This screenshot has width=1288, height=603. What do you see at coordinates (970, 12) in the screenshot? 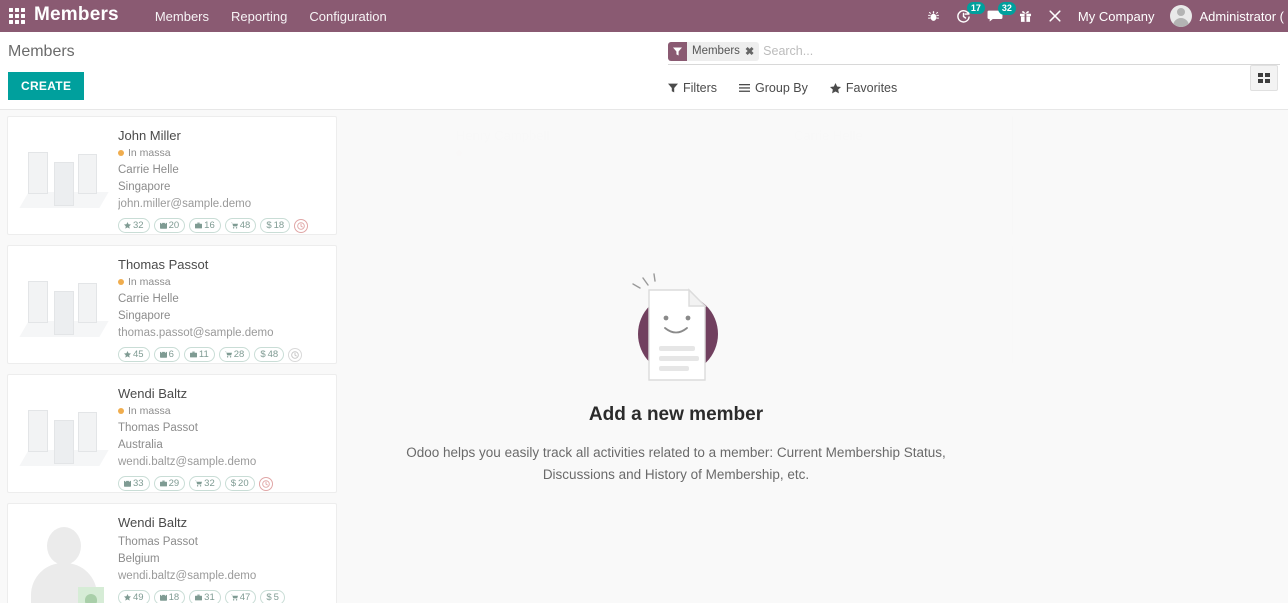
I see `activity-clock-icon: 17` at bounding box center [970, 12].